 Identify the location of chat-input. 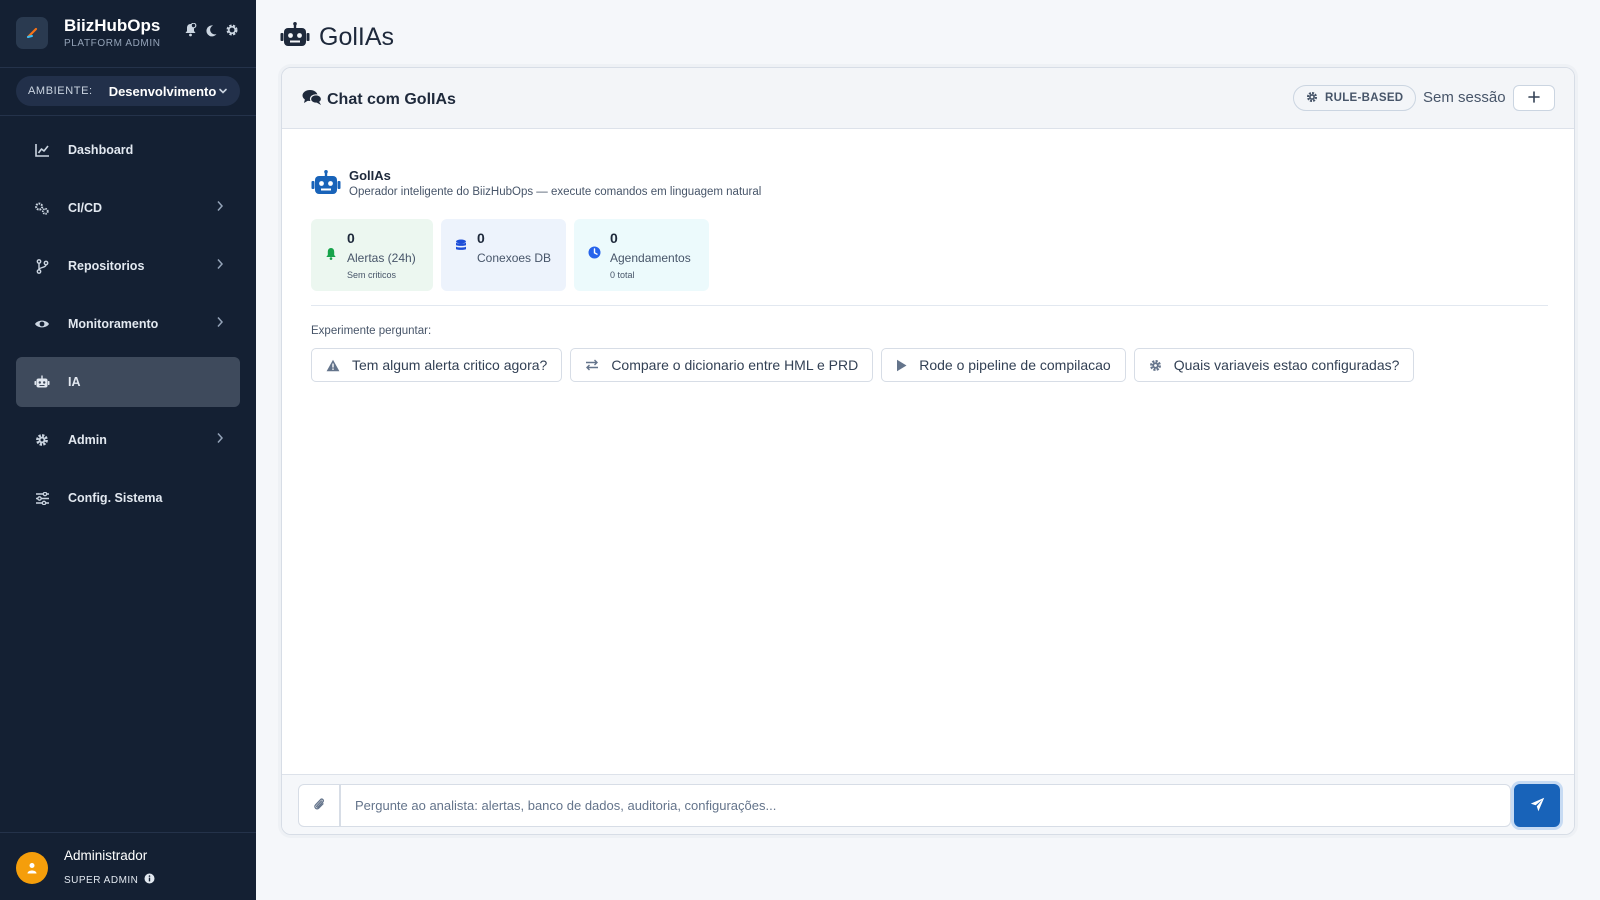
(925, 805).